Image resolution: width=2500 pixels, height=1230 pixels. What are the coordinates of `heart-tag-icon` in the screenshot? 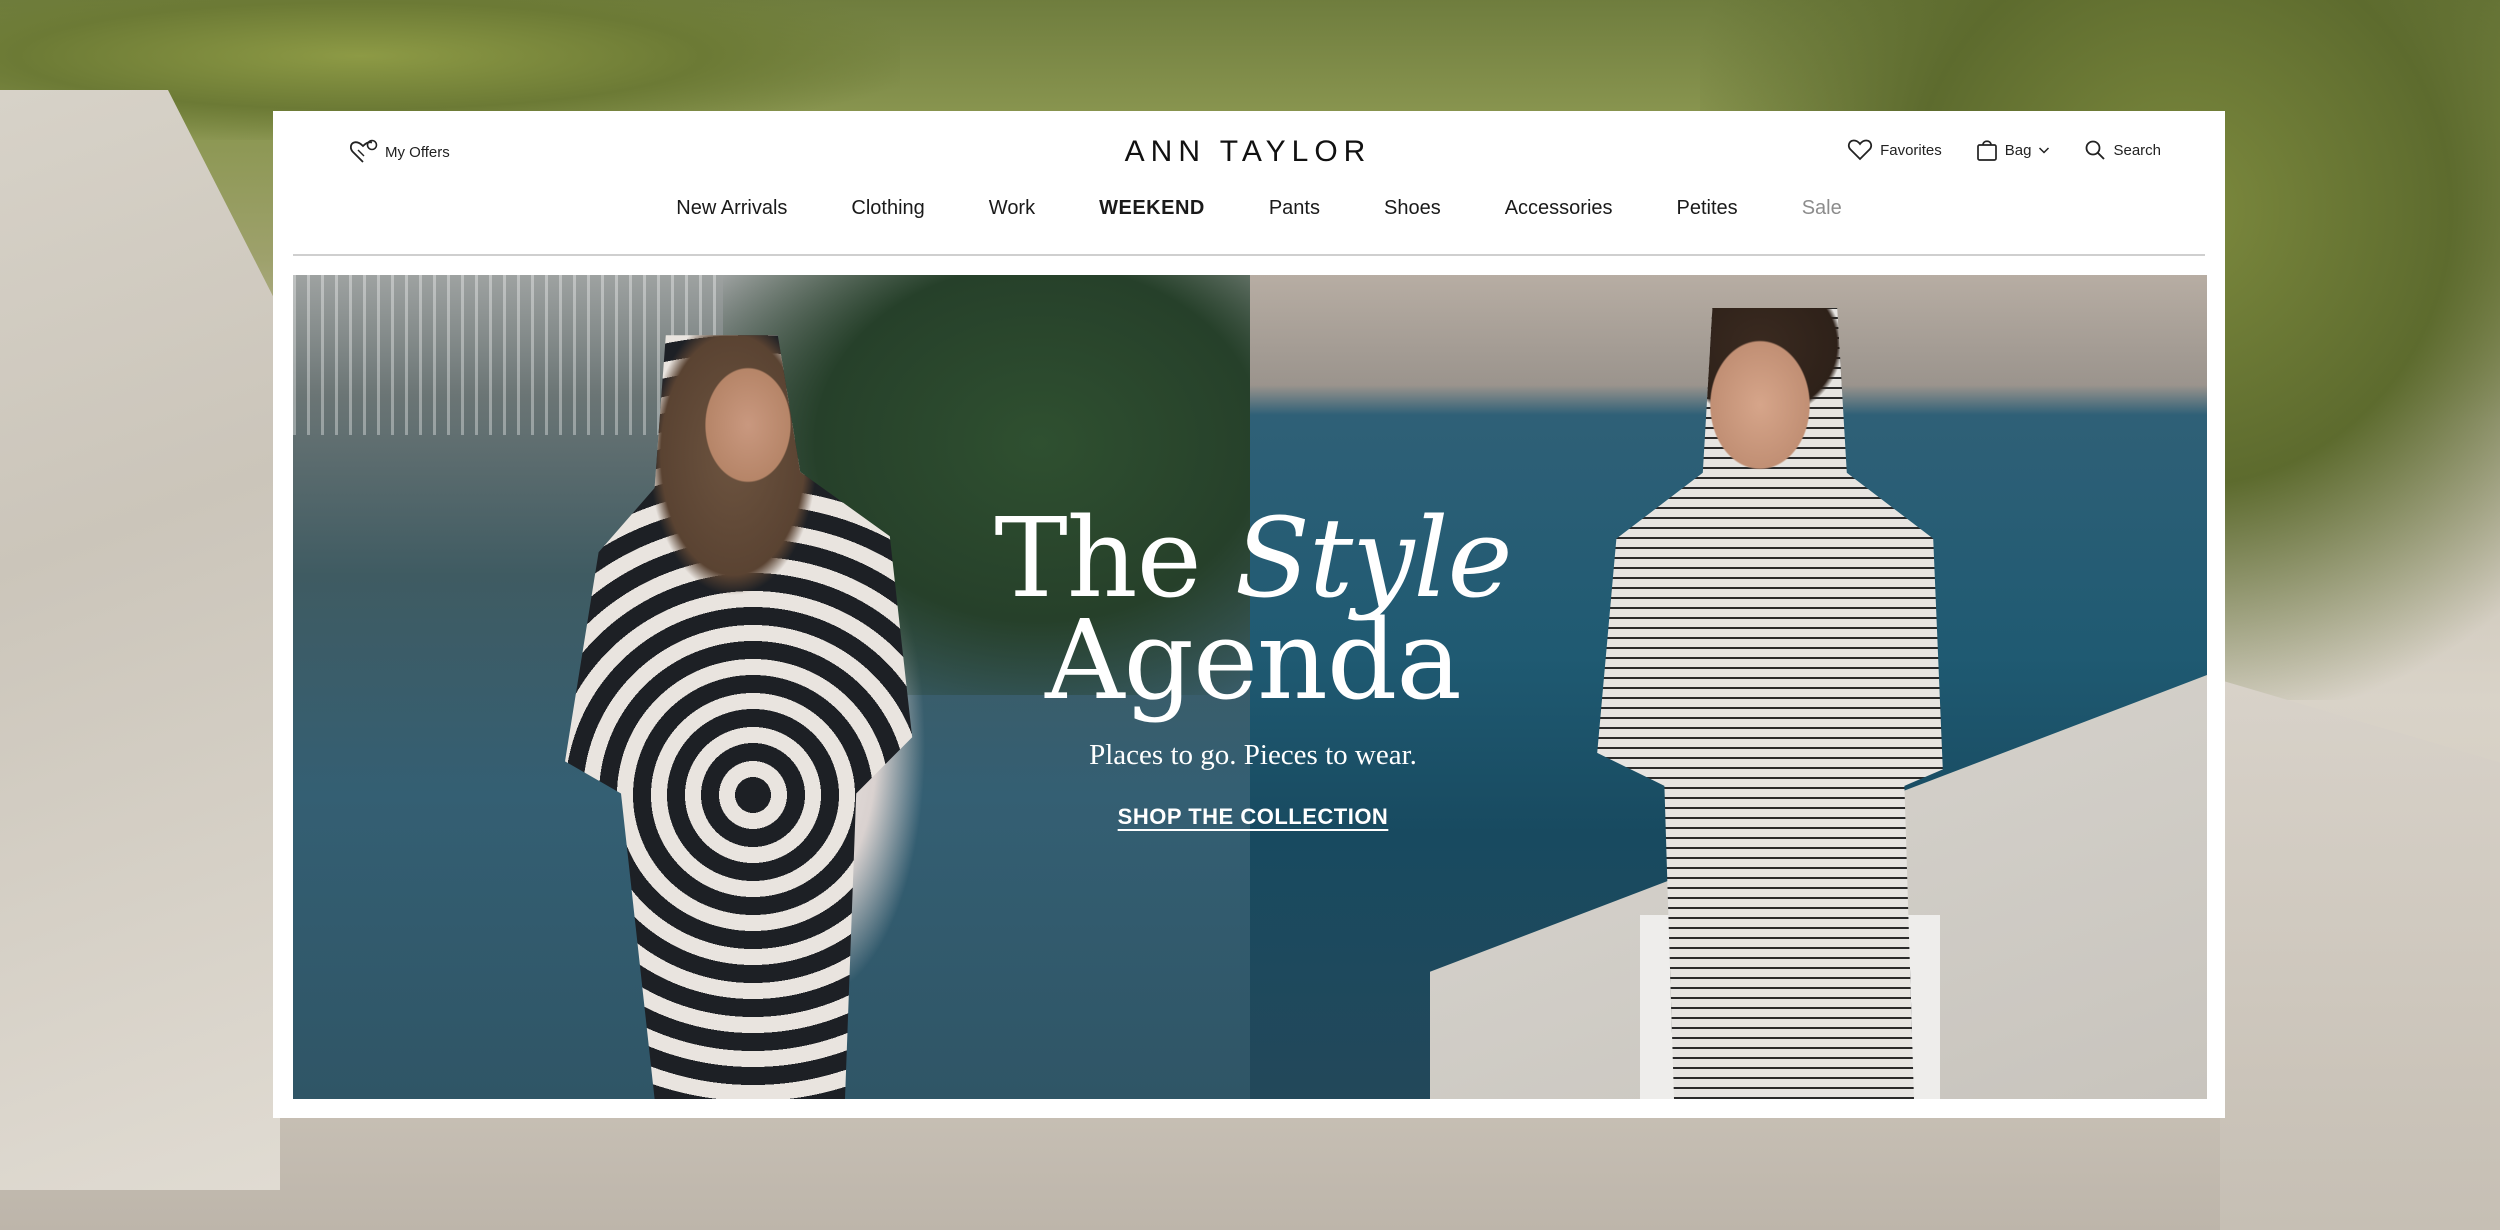 It's located at (364, 152).